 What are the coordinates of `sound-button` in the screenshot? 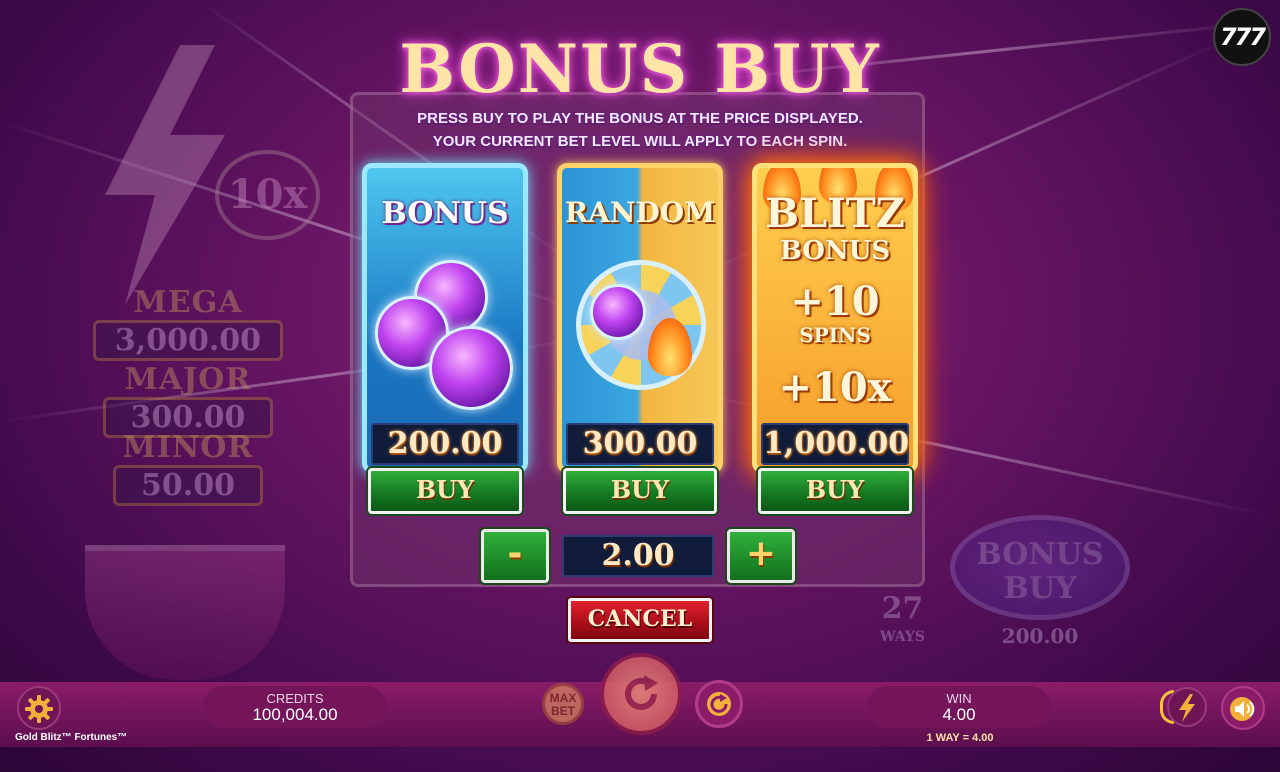 It's located at (1243, 708).